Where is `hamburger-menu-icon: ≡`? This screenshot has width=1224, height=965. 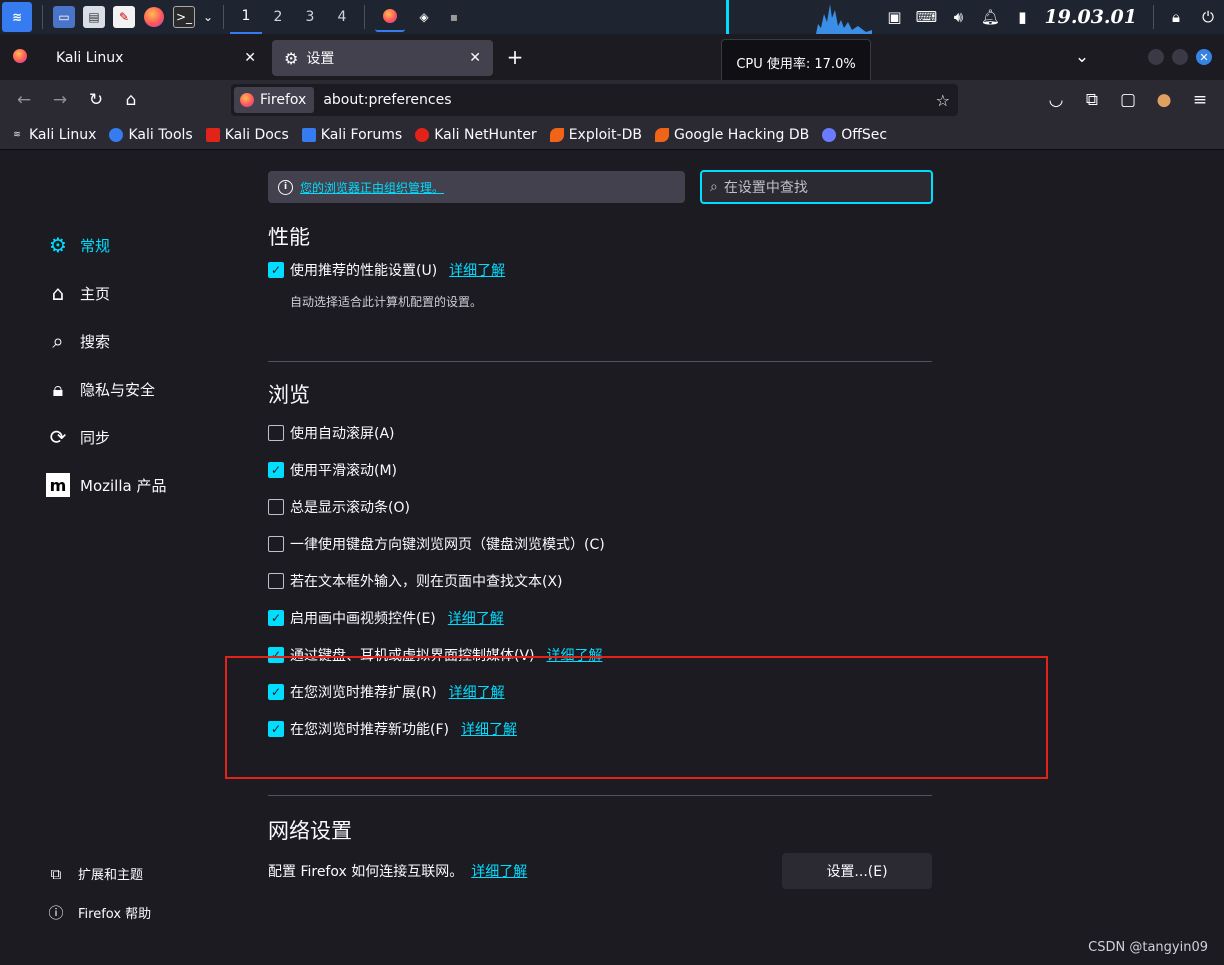 hamburger-menu-icon: ≡ is located at coordinates (1200, 100).